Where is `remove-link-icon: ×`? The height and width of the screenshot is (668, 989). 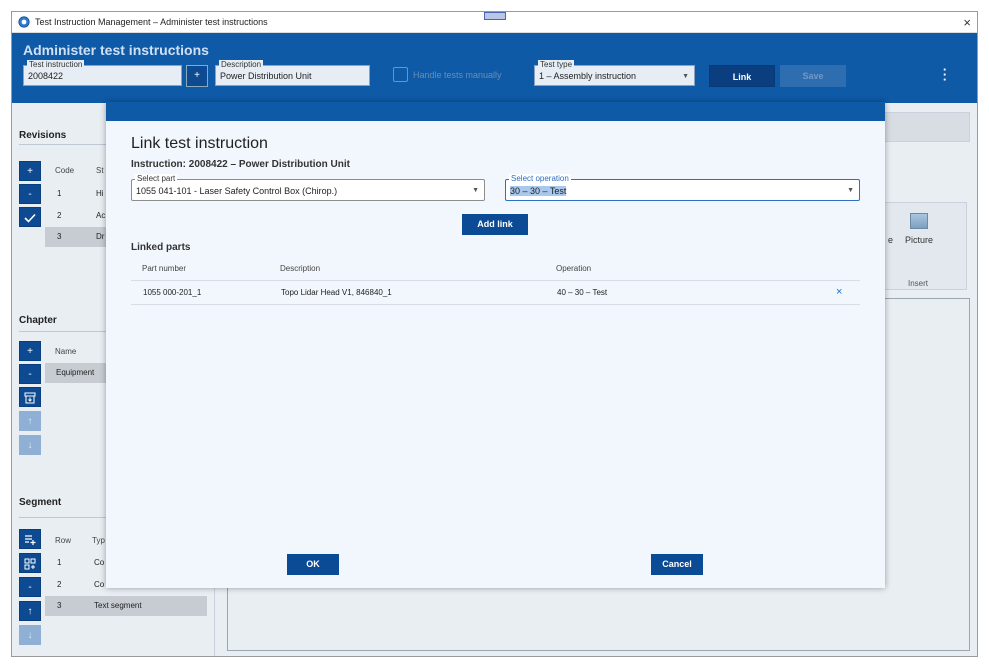 remove-link-icon: × is located at coordinates (839, 292).